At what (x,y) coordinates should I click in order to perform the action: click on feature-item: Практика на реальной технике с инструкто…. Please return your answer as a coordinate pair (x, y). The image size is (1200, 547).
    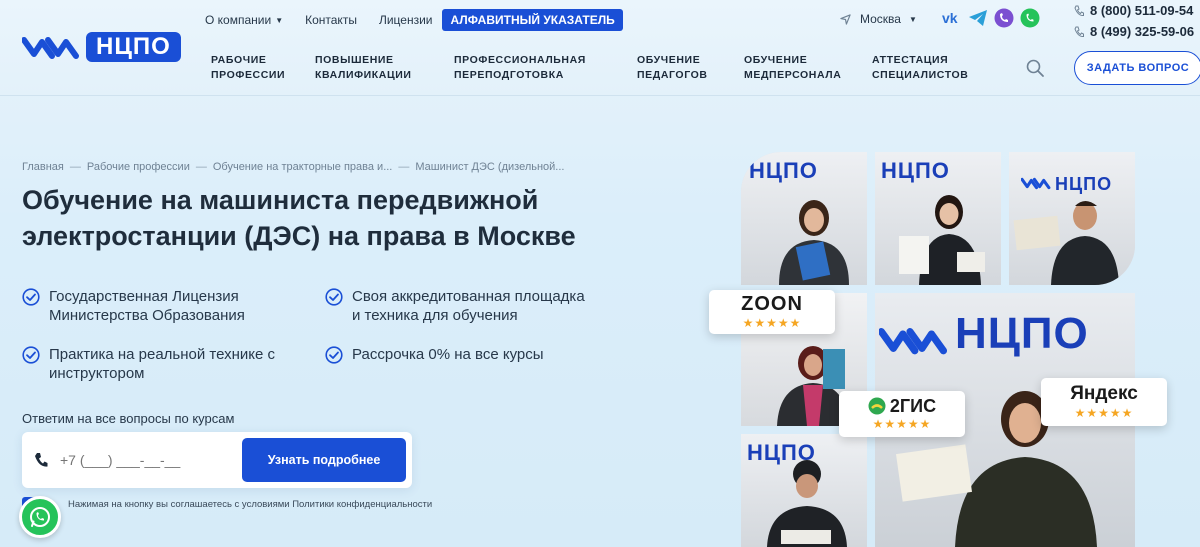
    Looking at the image, I should click on (148, 364).